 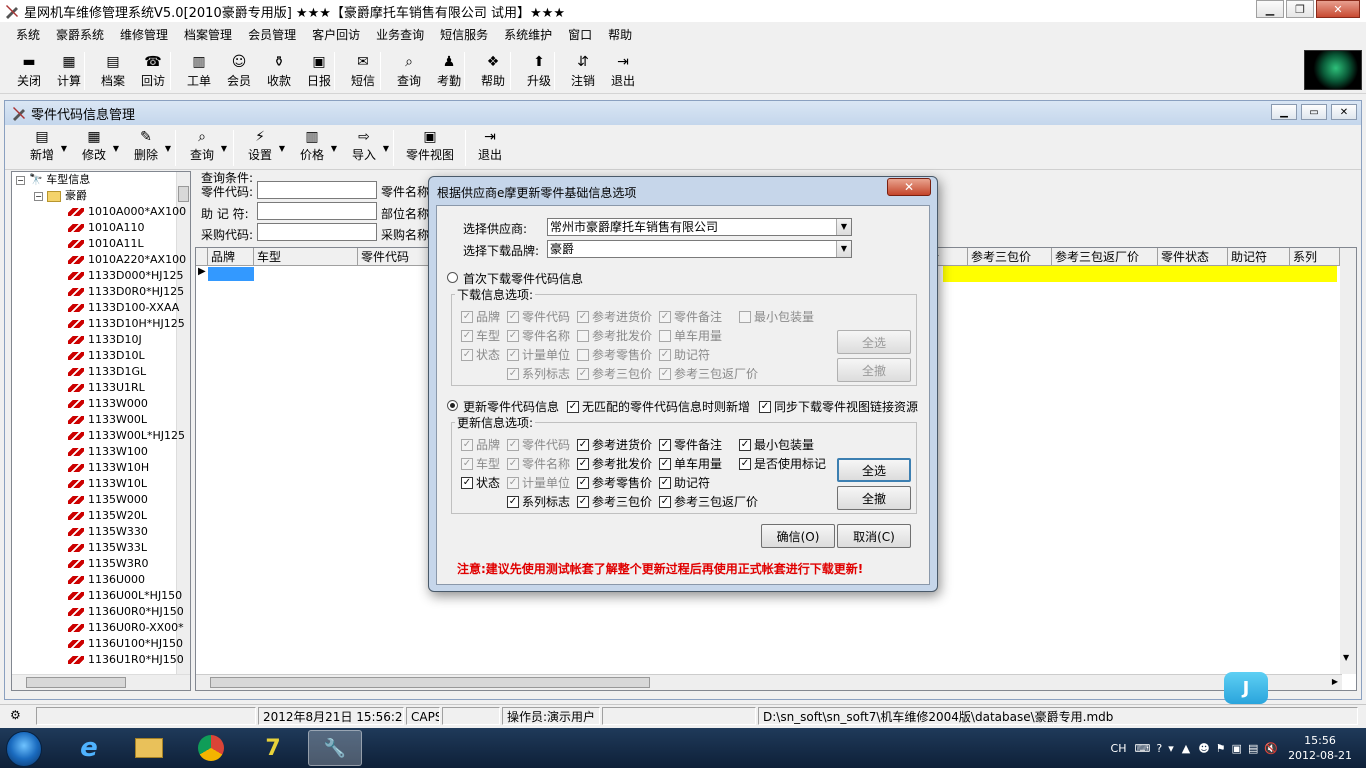 What do you see at coordinates (614, 335) in the screenshot?
I see `download-option-checkbox: 参考批发价` at bounding box center [614, 335].